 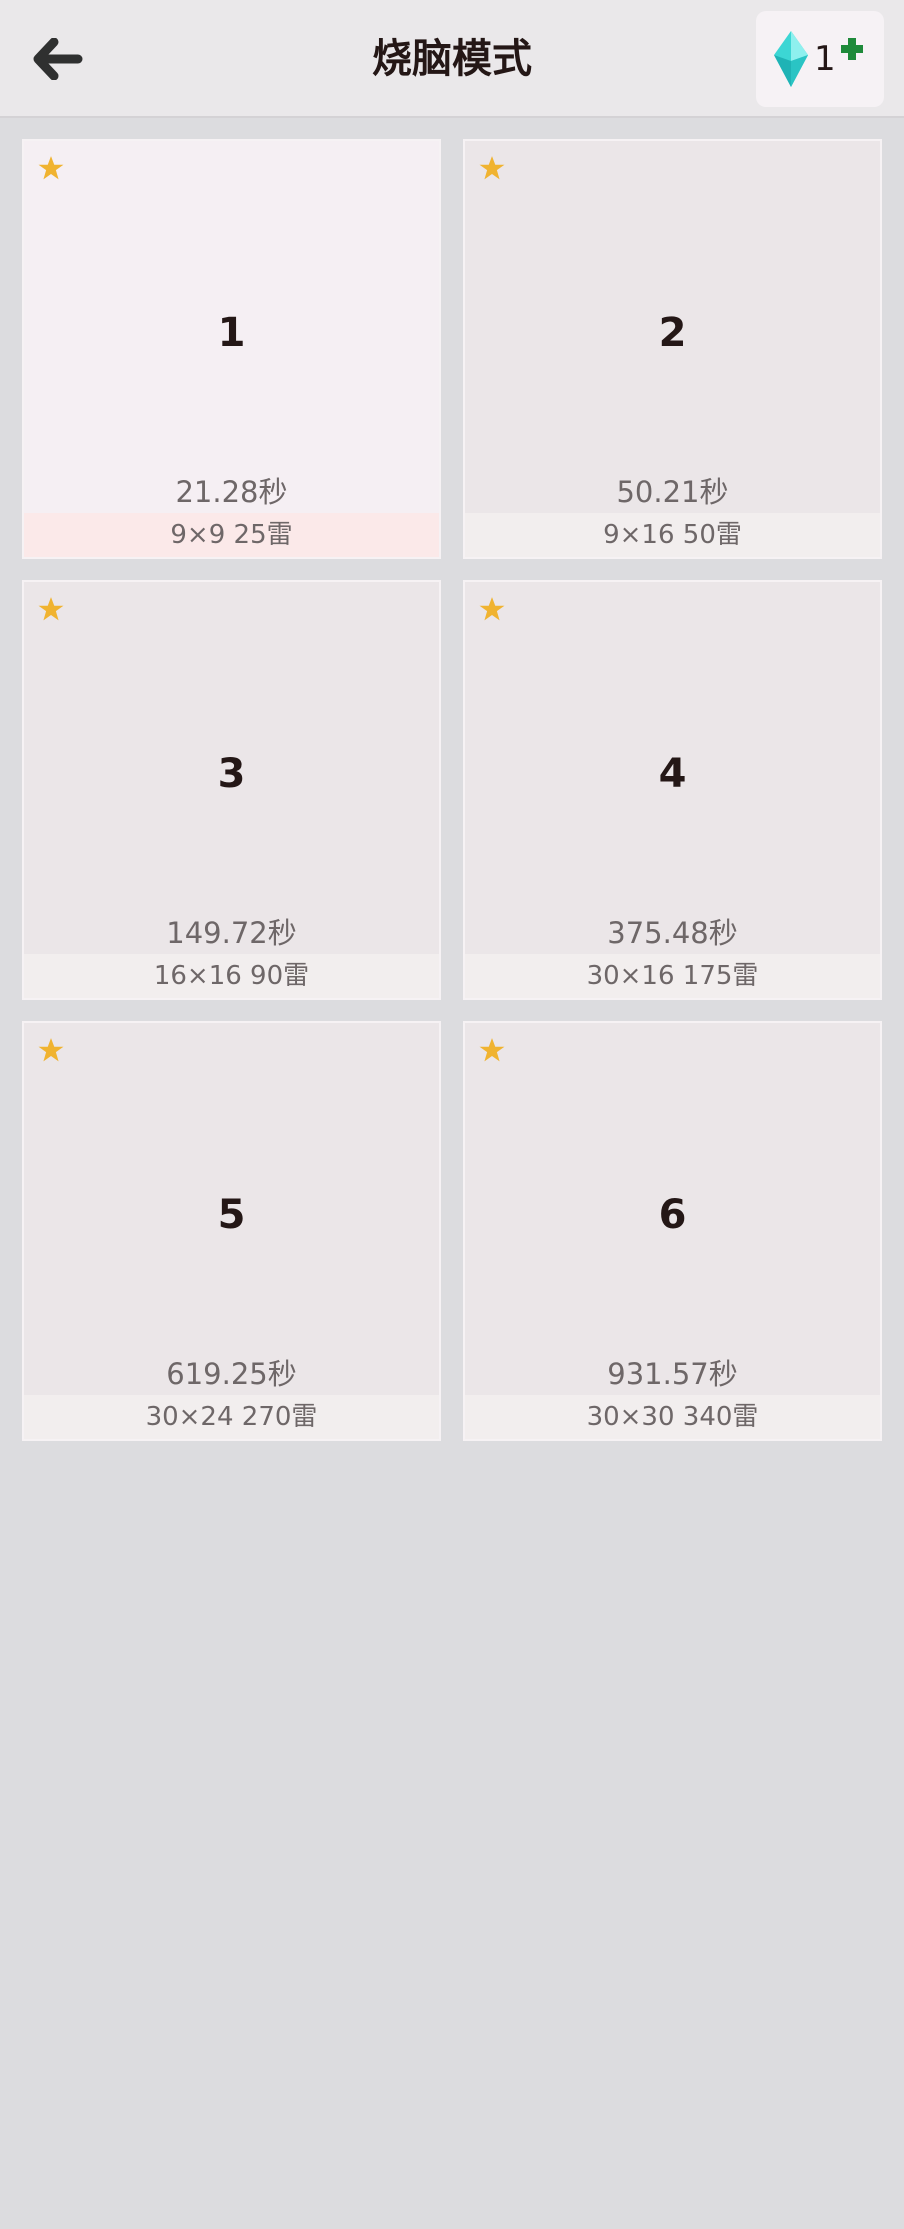 What do you see at coordinates (825, 59) in the screenshot?
I see `gem-count: 1` at bounding box center [825, 59].